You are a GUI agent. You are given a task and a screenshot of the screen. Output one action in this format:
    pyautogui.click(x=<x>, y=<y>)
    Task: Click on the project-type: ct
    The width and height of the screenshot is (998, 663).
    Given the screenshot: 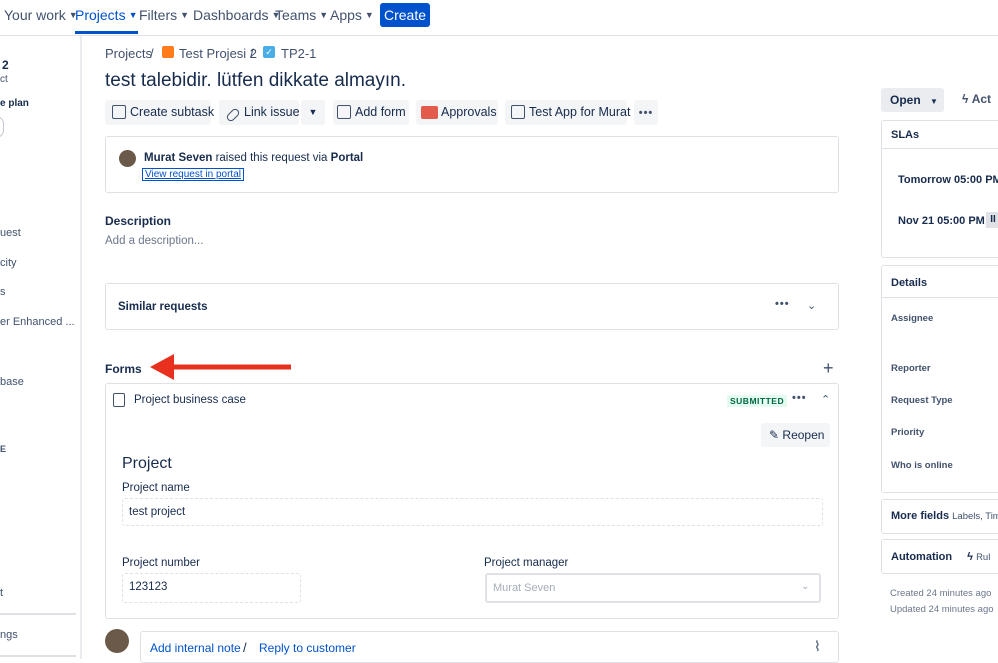 What is the action you would take?
    pyautogui.click(x=4, y=79)
    